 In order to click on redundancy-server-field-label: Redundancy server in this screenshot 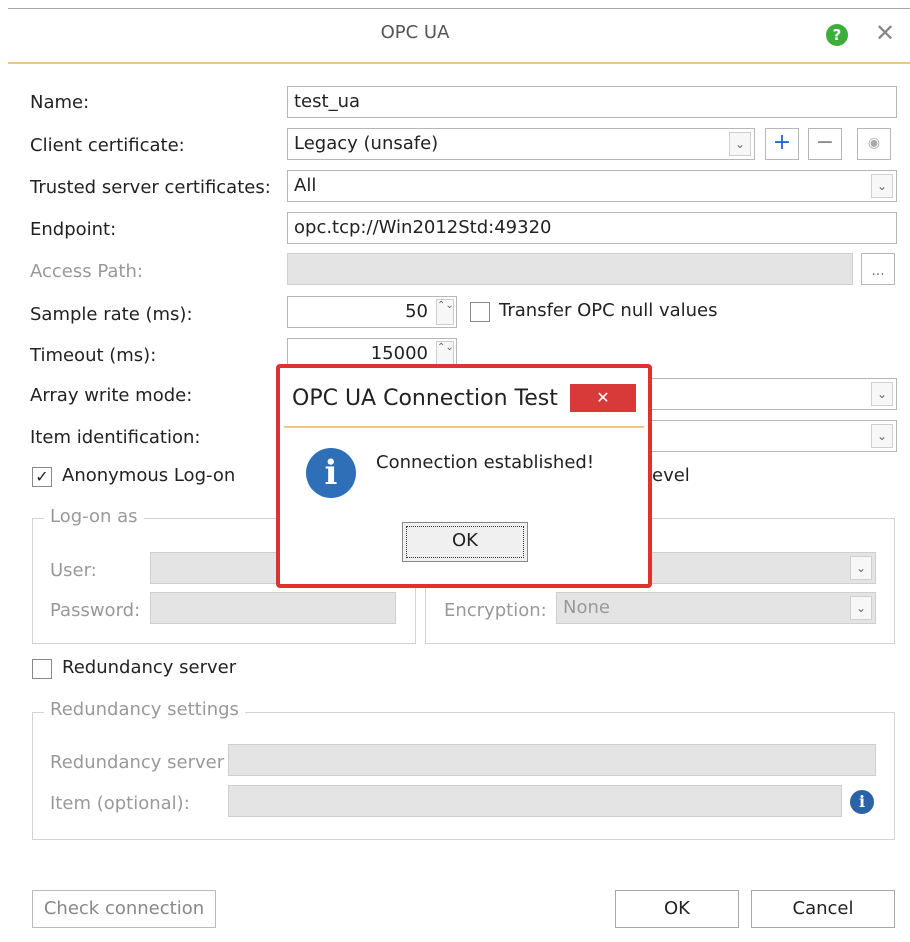, I will do `click(137, 762)`.